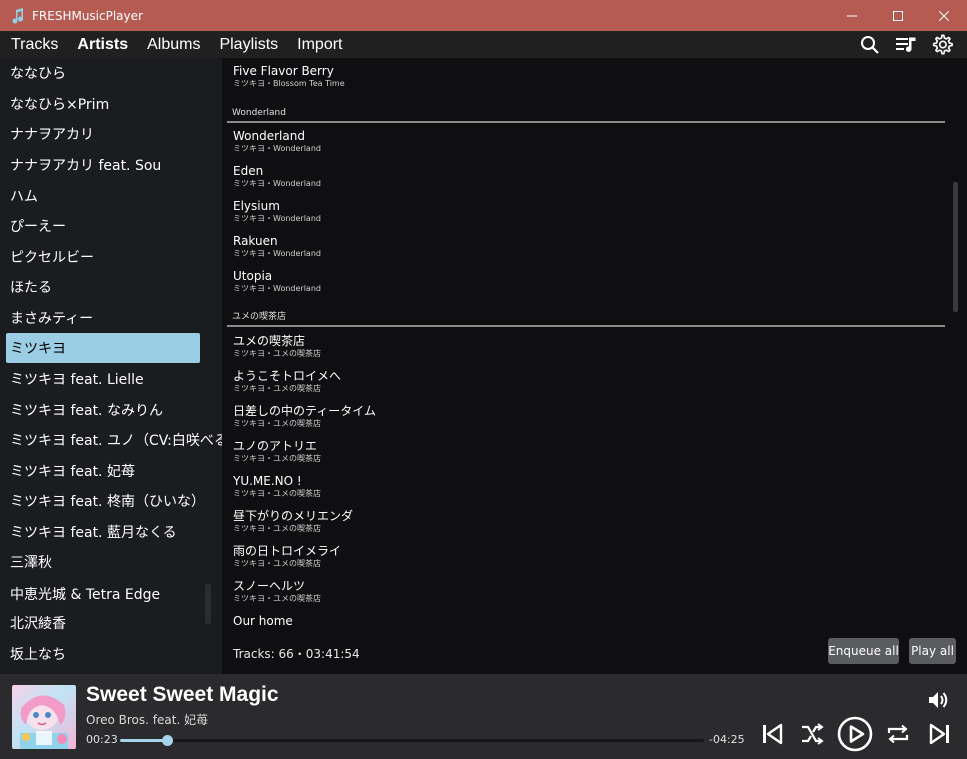 This screenshot has height=759, width=967. Describe the element at coordinates (103, 287) in the screenshot. I see `artist-item: ほたる` at that location.